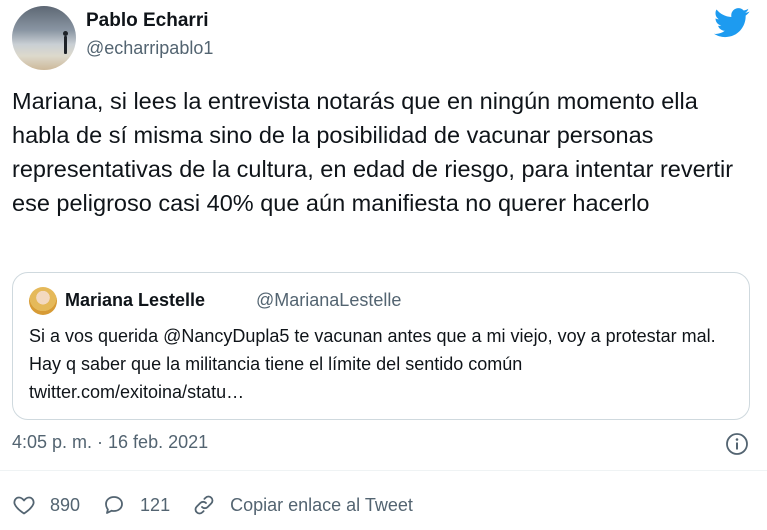 This screenshot has width=767, height=530. I want to click on action-bar: 890 121 Copiar enlace al Tweet, so click(223, 505).